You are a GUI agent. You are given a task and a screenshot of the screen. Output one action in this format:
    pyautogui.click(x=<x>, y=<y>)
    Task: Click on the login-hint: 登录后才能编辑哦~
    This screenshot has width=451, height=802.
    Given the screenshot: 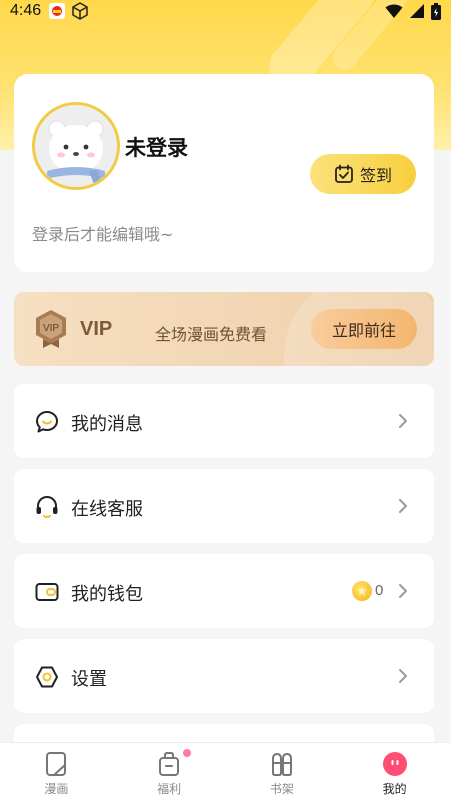 What is the action you would take?
    pyautogui.click(x=103, y=234)
    